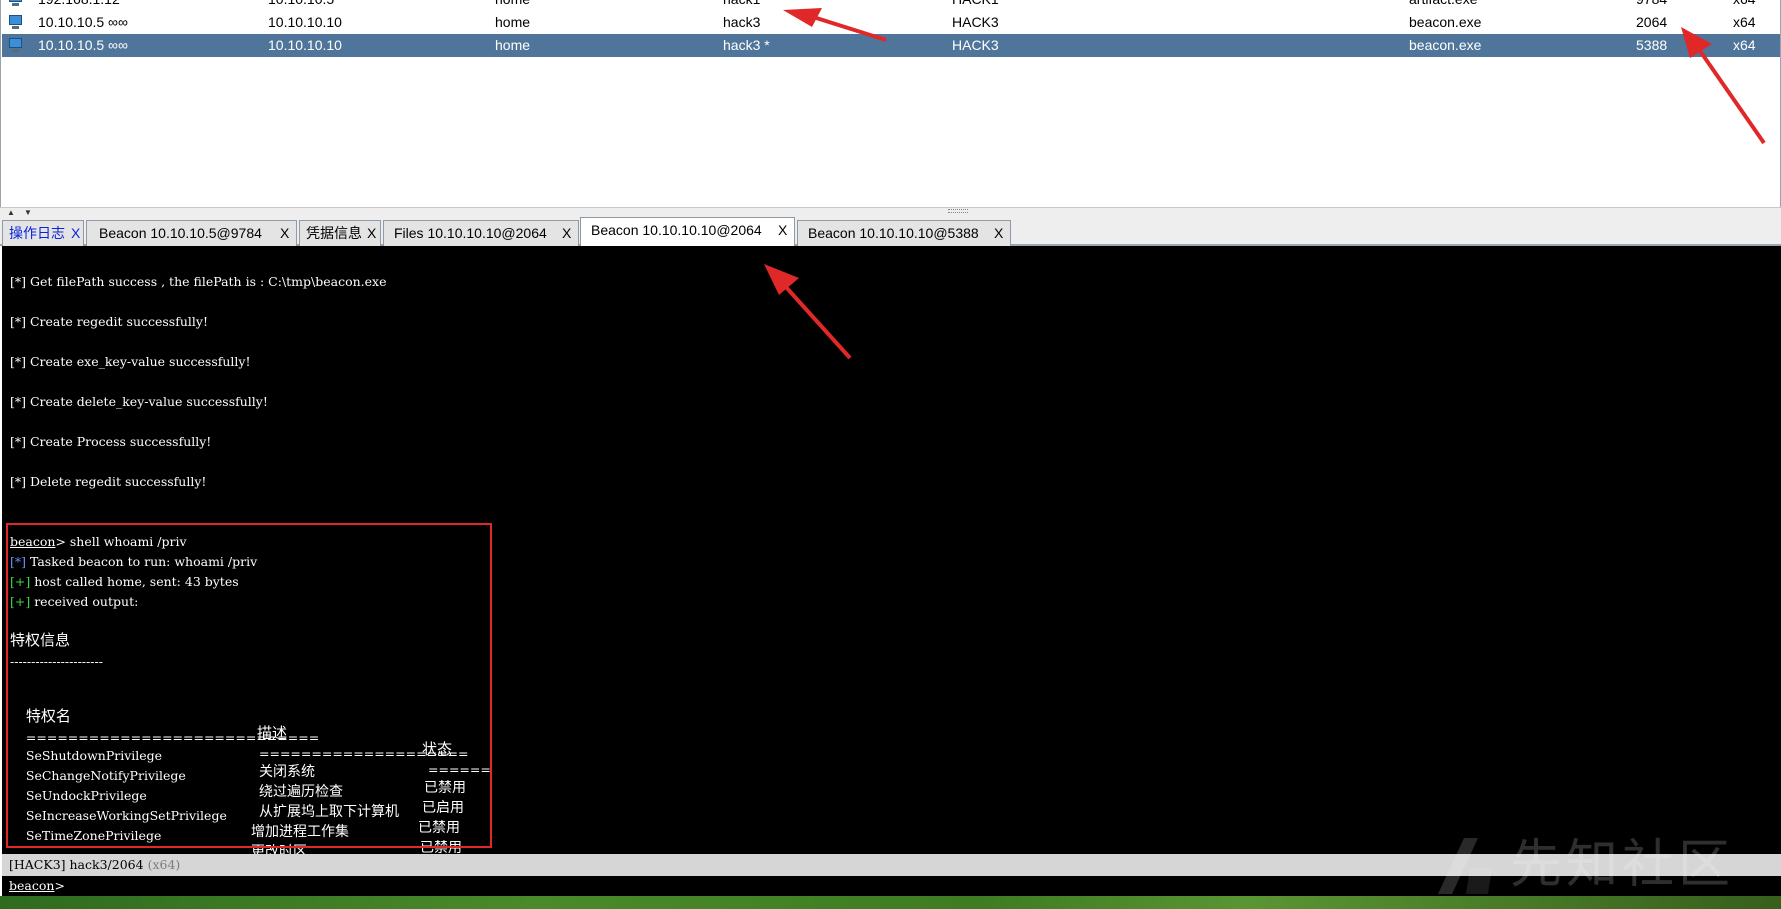 This screenshot has width=1781, height=909. I want to click on tab-beacon-5388: Beacon 10.10.10.10@5388 X, so click(904, 233).